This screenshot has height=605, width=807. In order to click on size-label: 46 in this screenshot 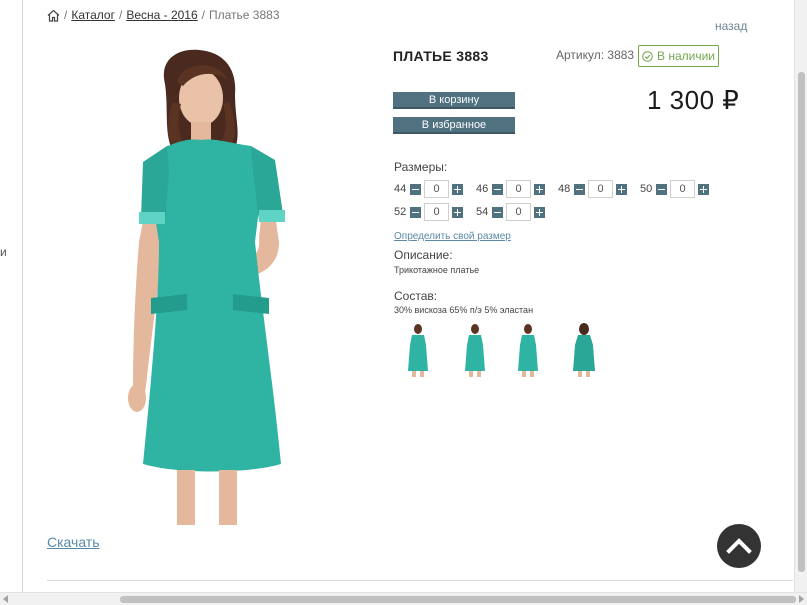, I will do `click(482, 189)`.